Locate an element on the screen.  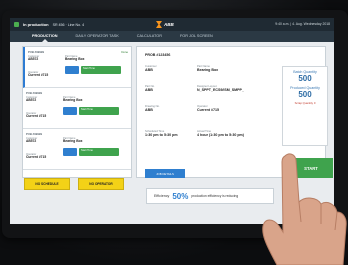
line-info: SR 456 · Line No. 4 is located at coordinates (68, 24).